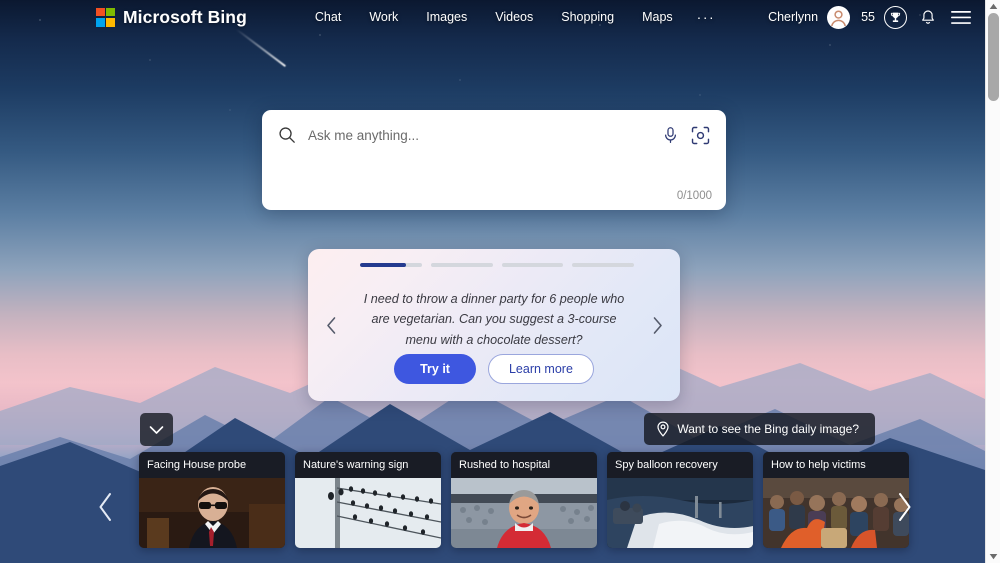 The width and height of the screenshot is (1000, 563). Describe the element at coordinates (793, 17) in the screenshot. I see `user-name-label: Cherlynn` at that location.